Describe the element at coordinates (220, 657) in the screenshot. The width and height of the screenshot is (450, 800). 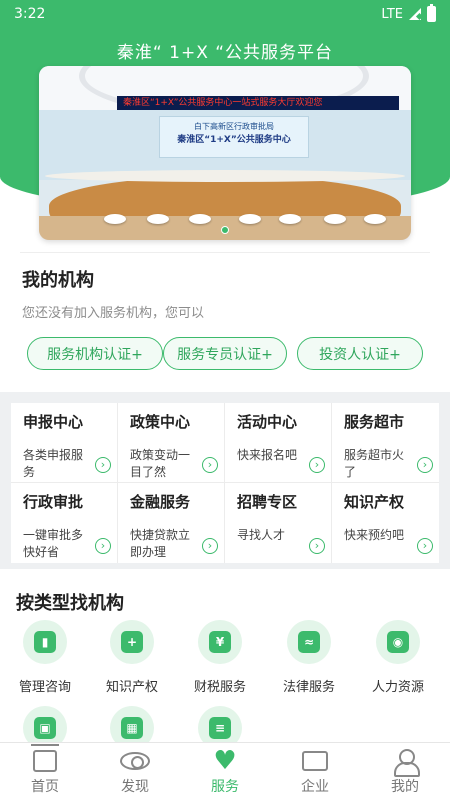
I see `category-tax: ¥ 财税服务` at that location.